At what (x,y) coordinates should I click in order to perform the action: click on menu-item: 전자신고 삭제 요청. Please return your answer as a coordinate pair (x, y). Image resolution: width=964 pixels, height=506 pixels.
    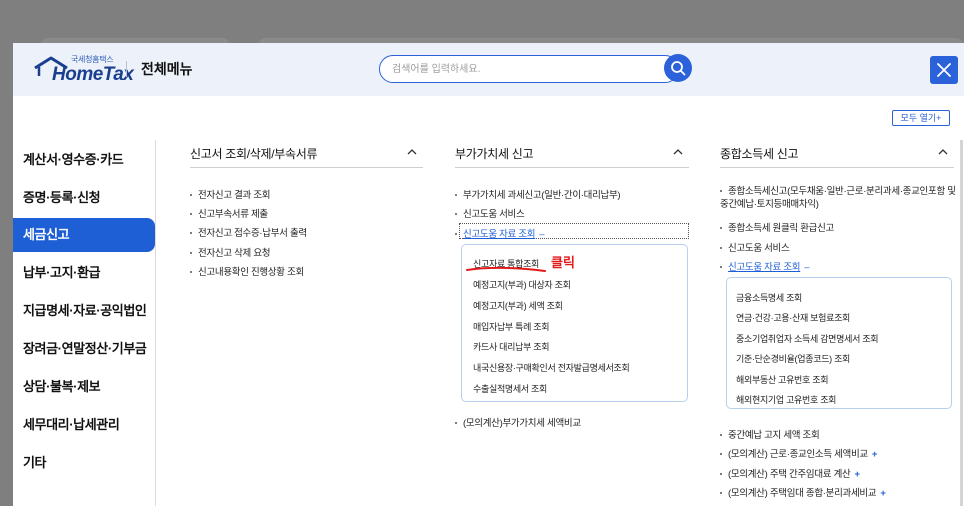
    Looking at the image, I should click on (230, 252).